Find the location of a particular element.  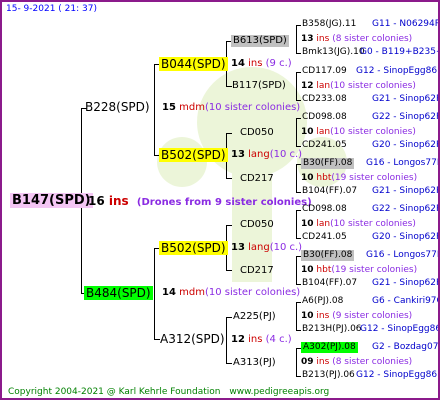

gen3-stats-5: 10 lan(10 sister colonies) is located at coordinates (358, 224).